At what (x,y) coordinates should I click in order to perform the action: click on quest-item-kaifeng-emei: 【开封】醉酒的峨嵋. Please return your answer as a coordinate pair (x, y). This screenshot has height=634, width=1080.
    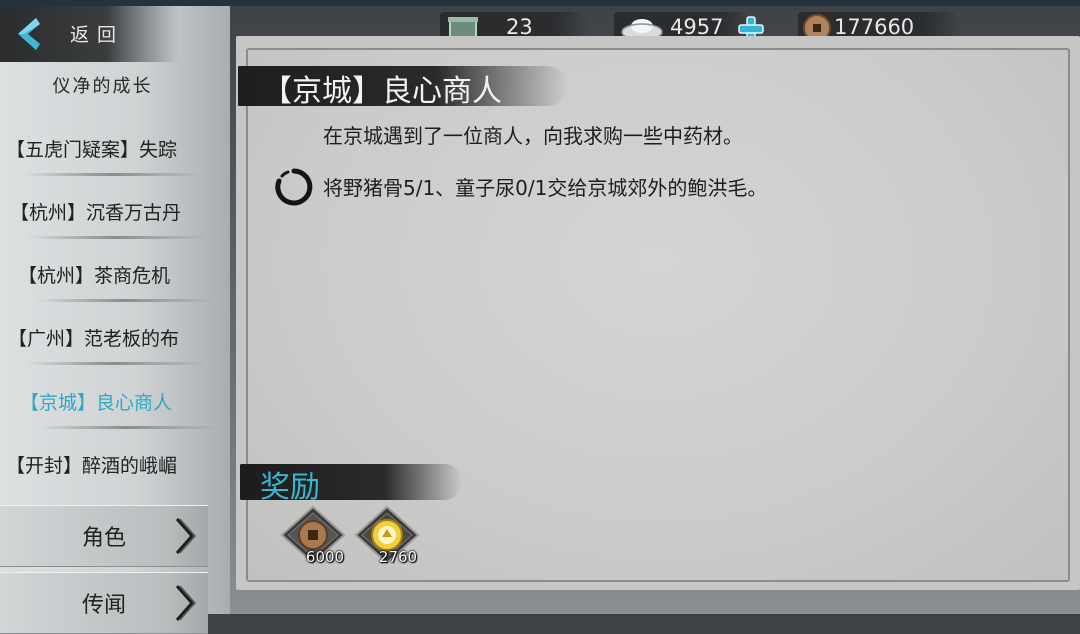
    Looking at the image, I should click on (112, 466).